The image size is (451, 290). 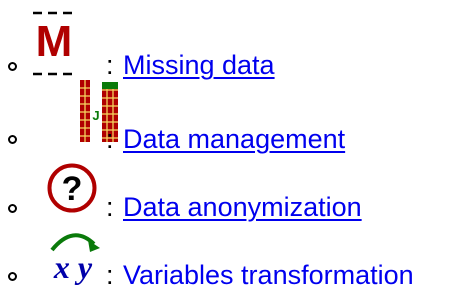 I want to click on svg-text: M, so click(x=54, y=41).